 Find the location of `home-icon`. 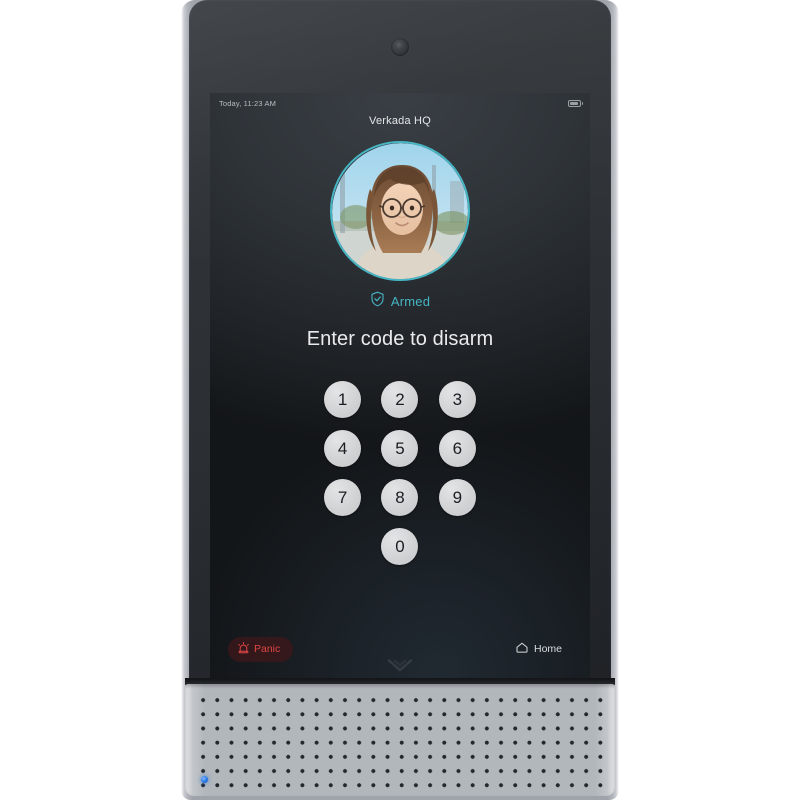

home-icon is located at coordinates (522, 649).